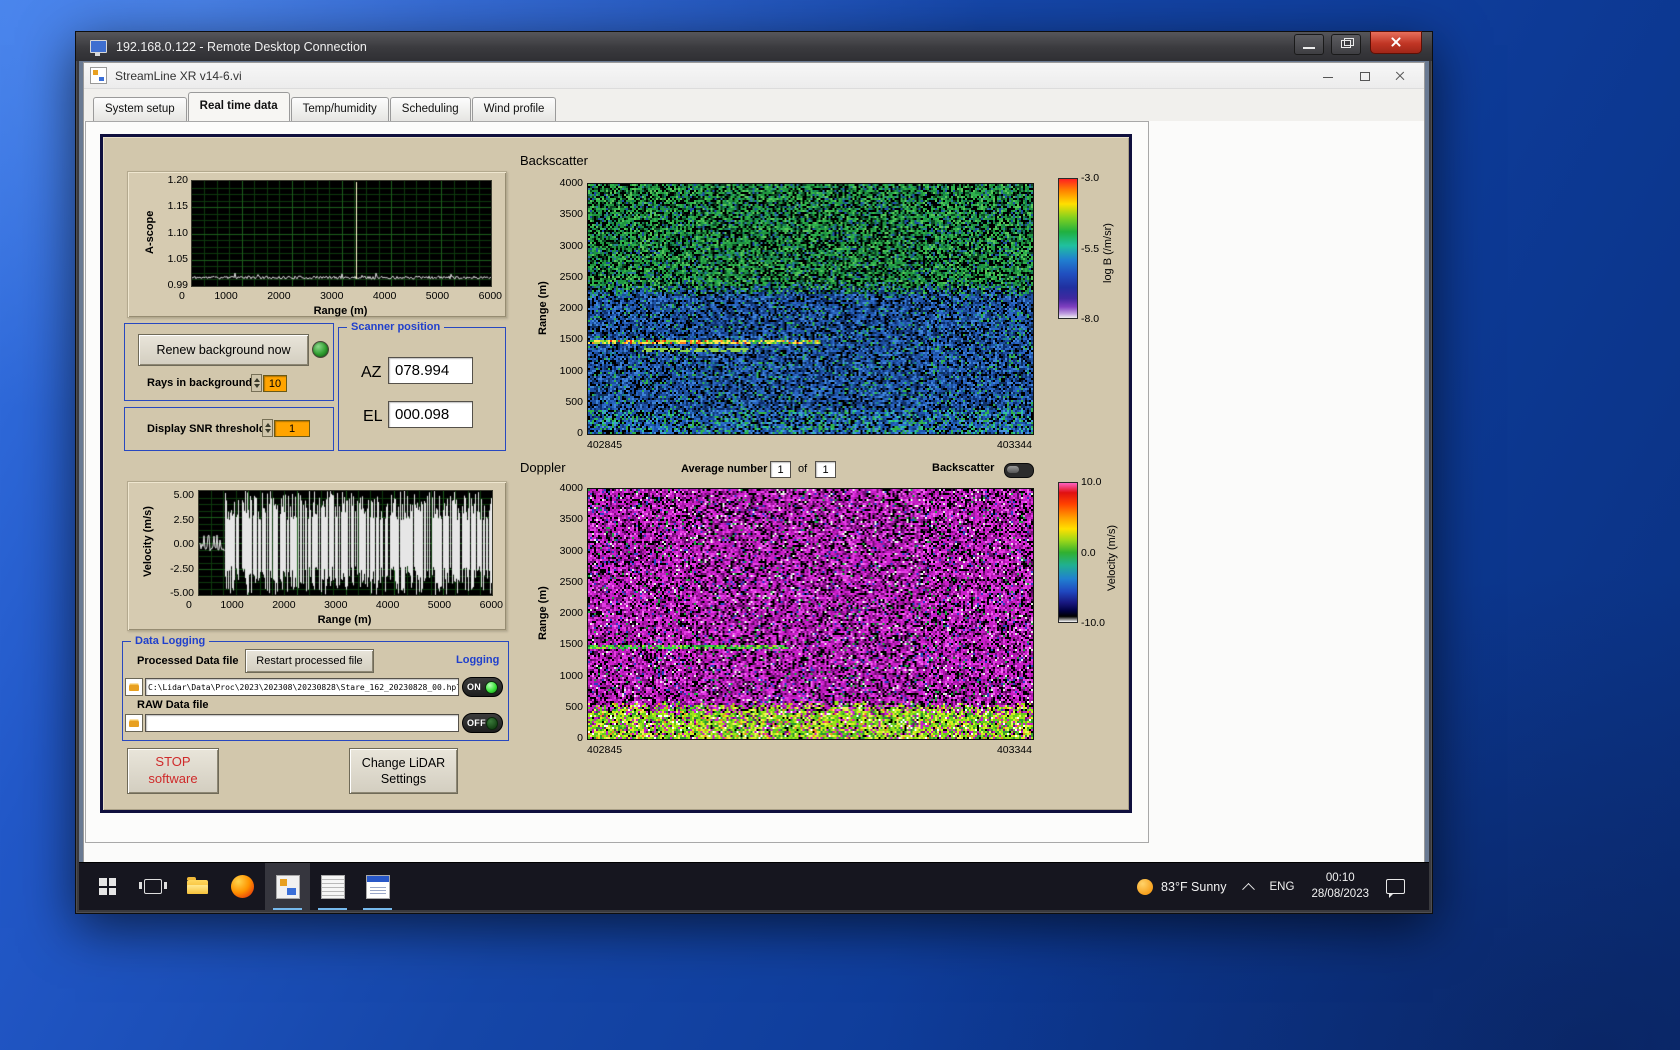  Describe the element at coordinates (1400, 76) in the screenshot. I see `app-close-button` at that location.